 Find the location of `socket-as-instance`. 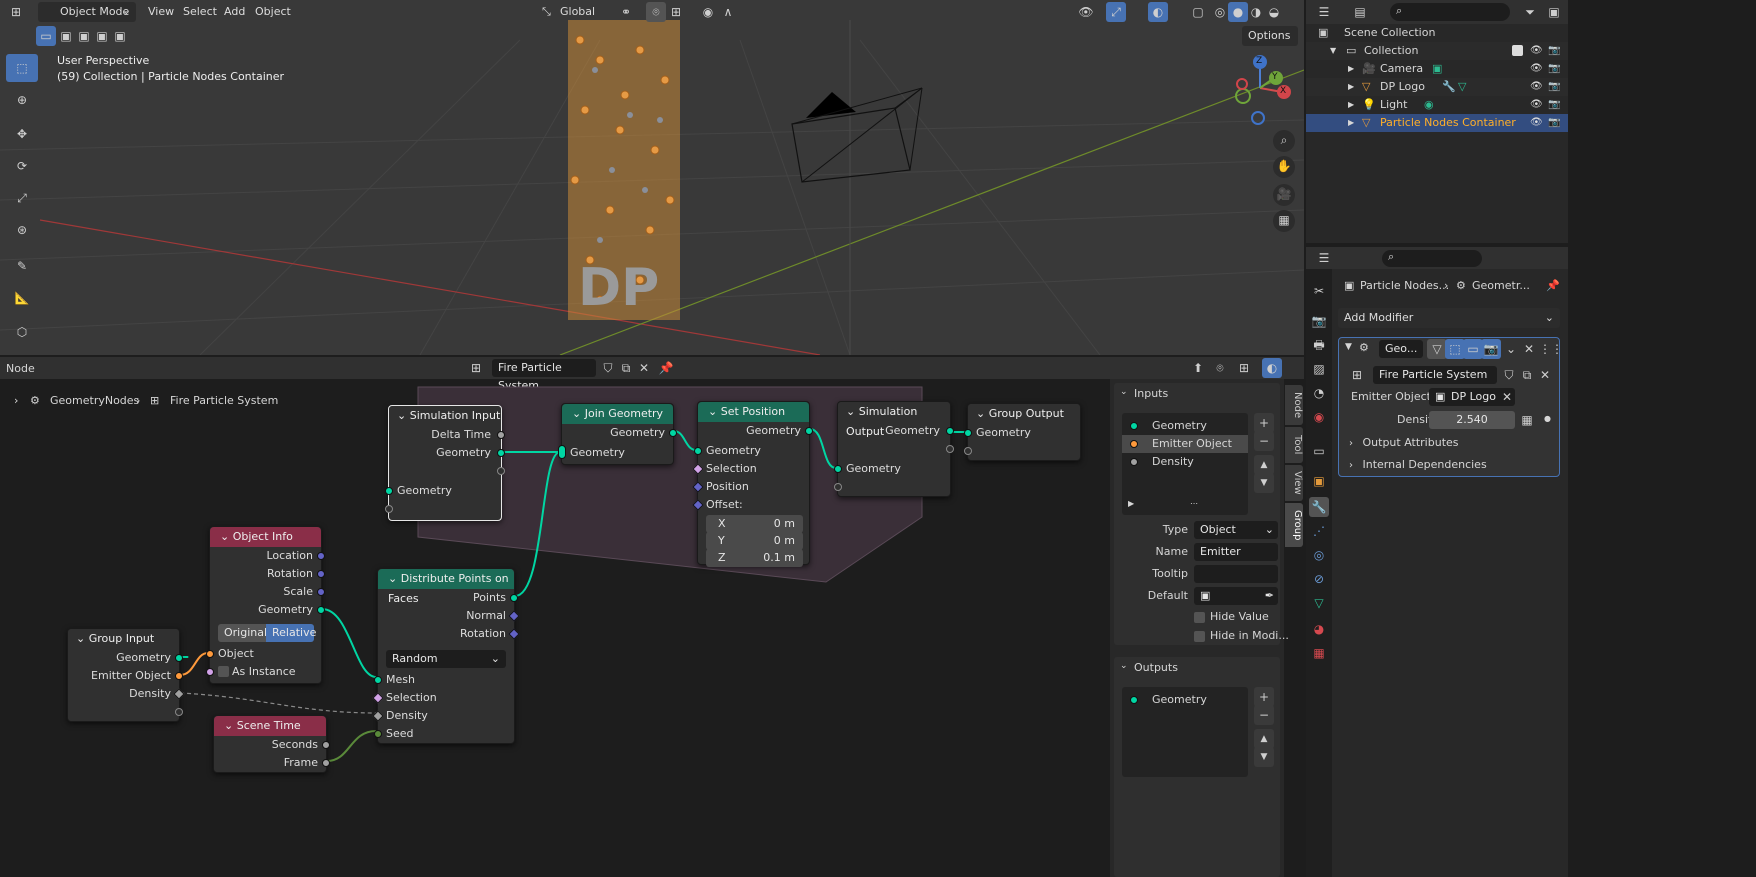

socket-as-instance is located at coordinates (210, 672).